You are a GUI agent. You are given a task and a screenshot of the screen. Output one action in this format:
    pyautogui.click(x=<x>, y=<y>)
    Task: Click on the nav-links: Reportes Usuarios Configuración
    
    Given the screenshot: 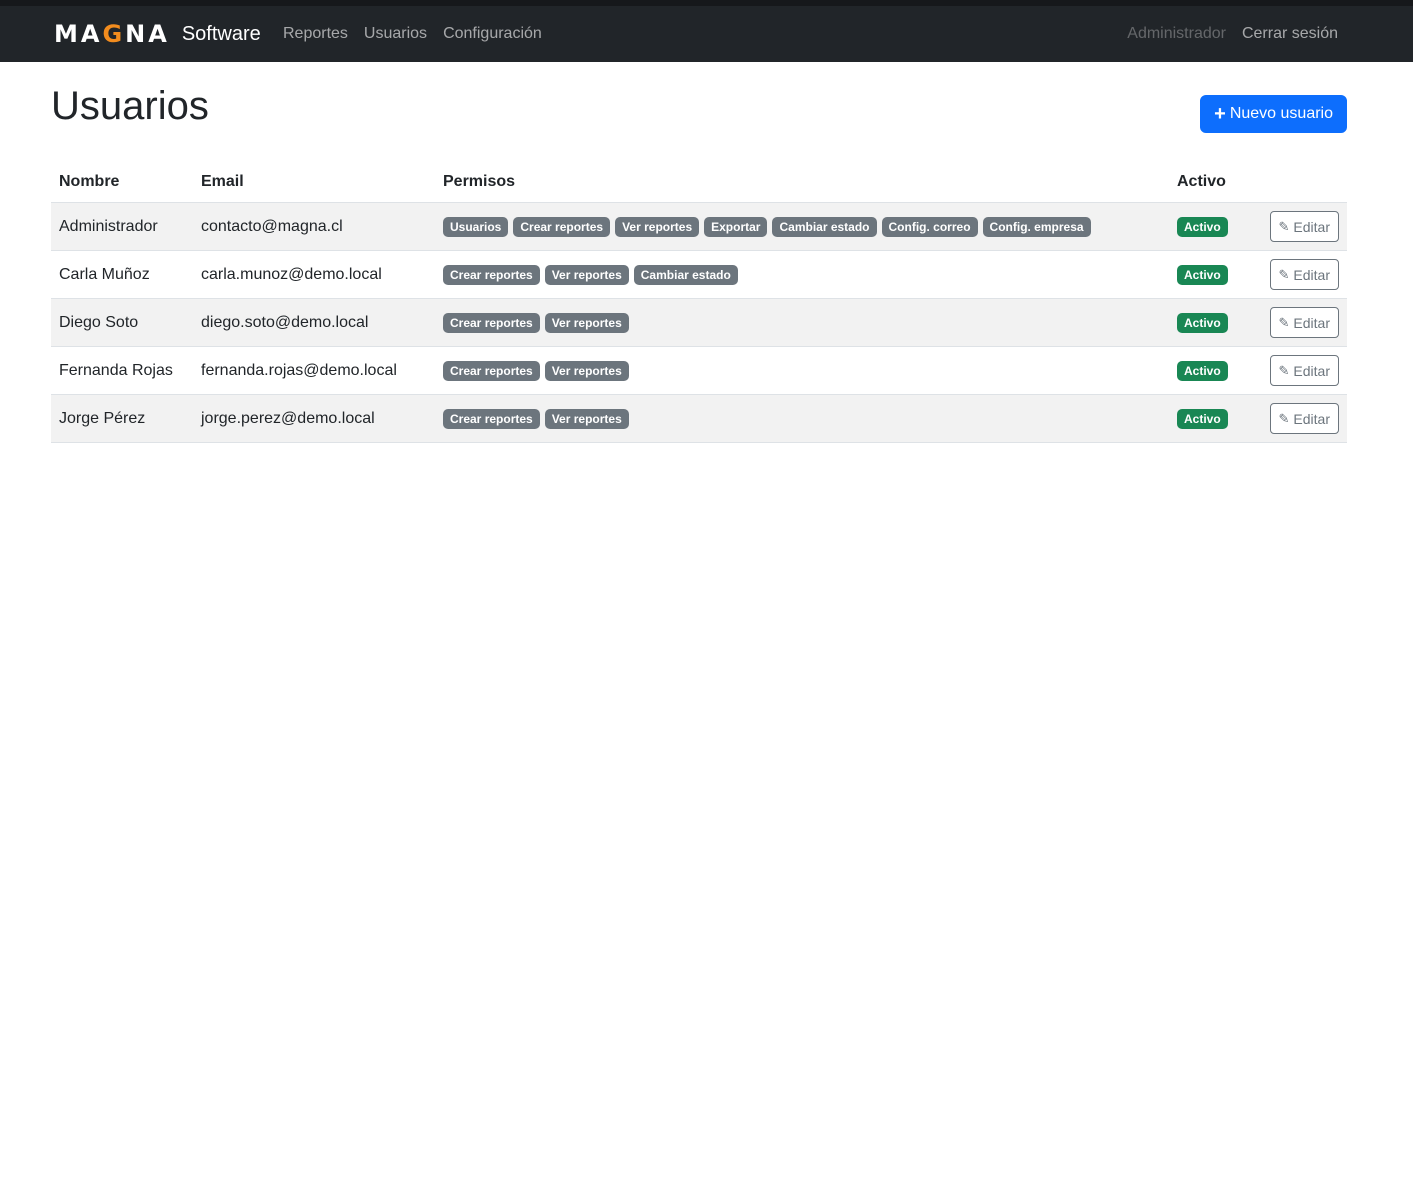 What is the action you would take?
    pyautogui.click(x=420, y=34)
    